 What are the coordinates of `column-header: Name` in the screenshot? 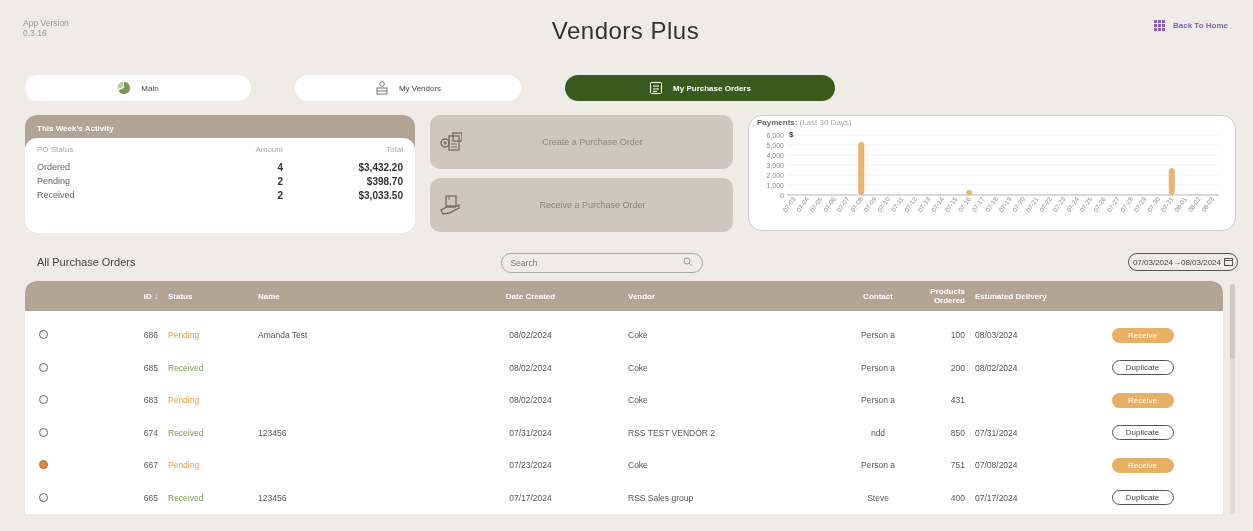 It's located at (269, 296).